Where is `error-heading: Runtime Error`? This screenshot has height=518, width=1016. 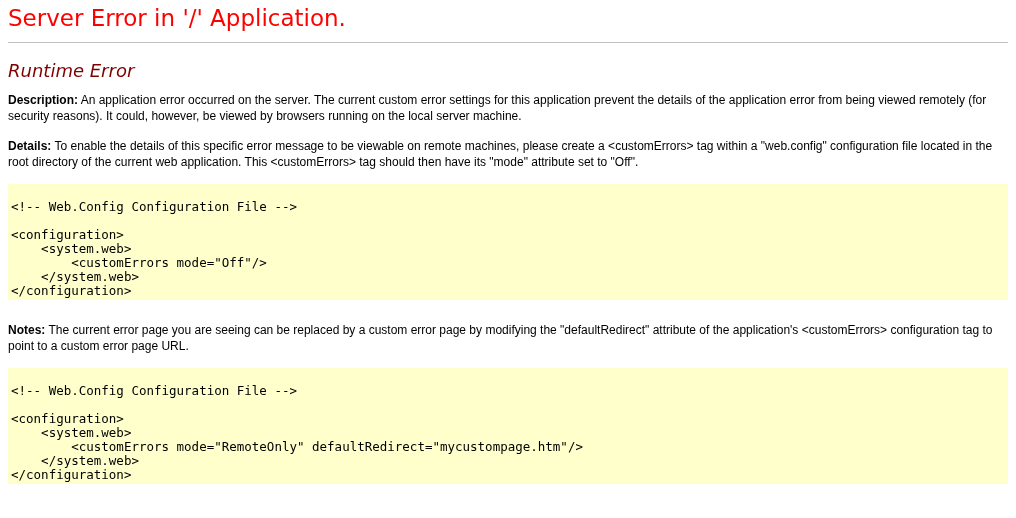
error-heading: Runtime Error is located at coordinates (71, 71).